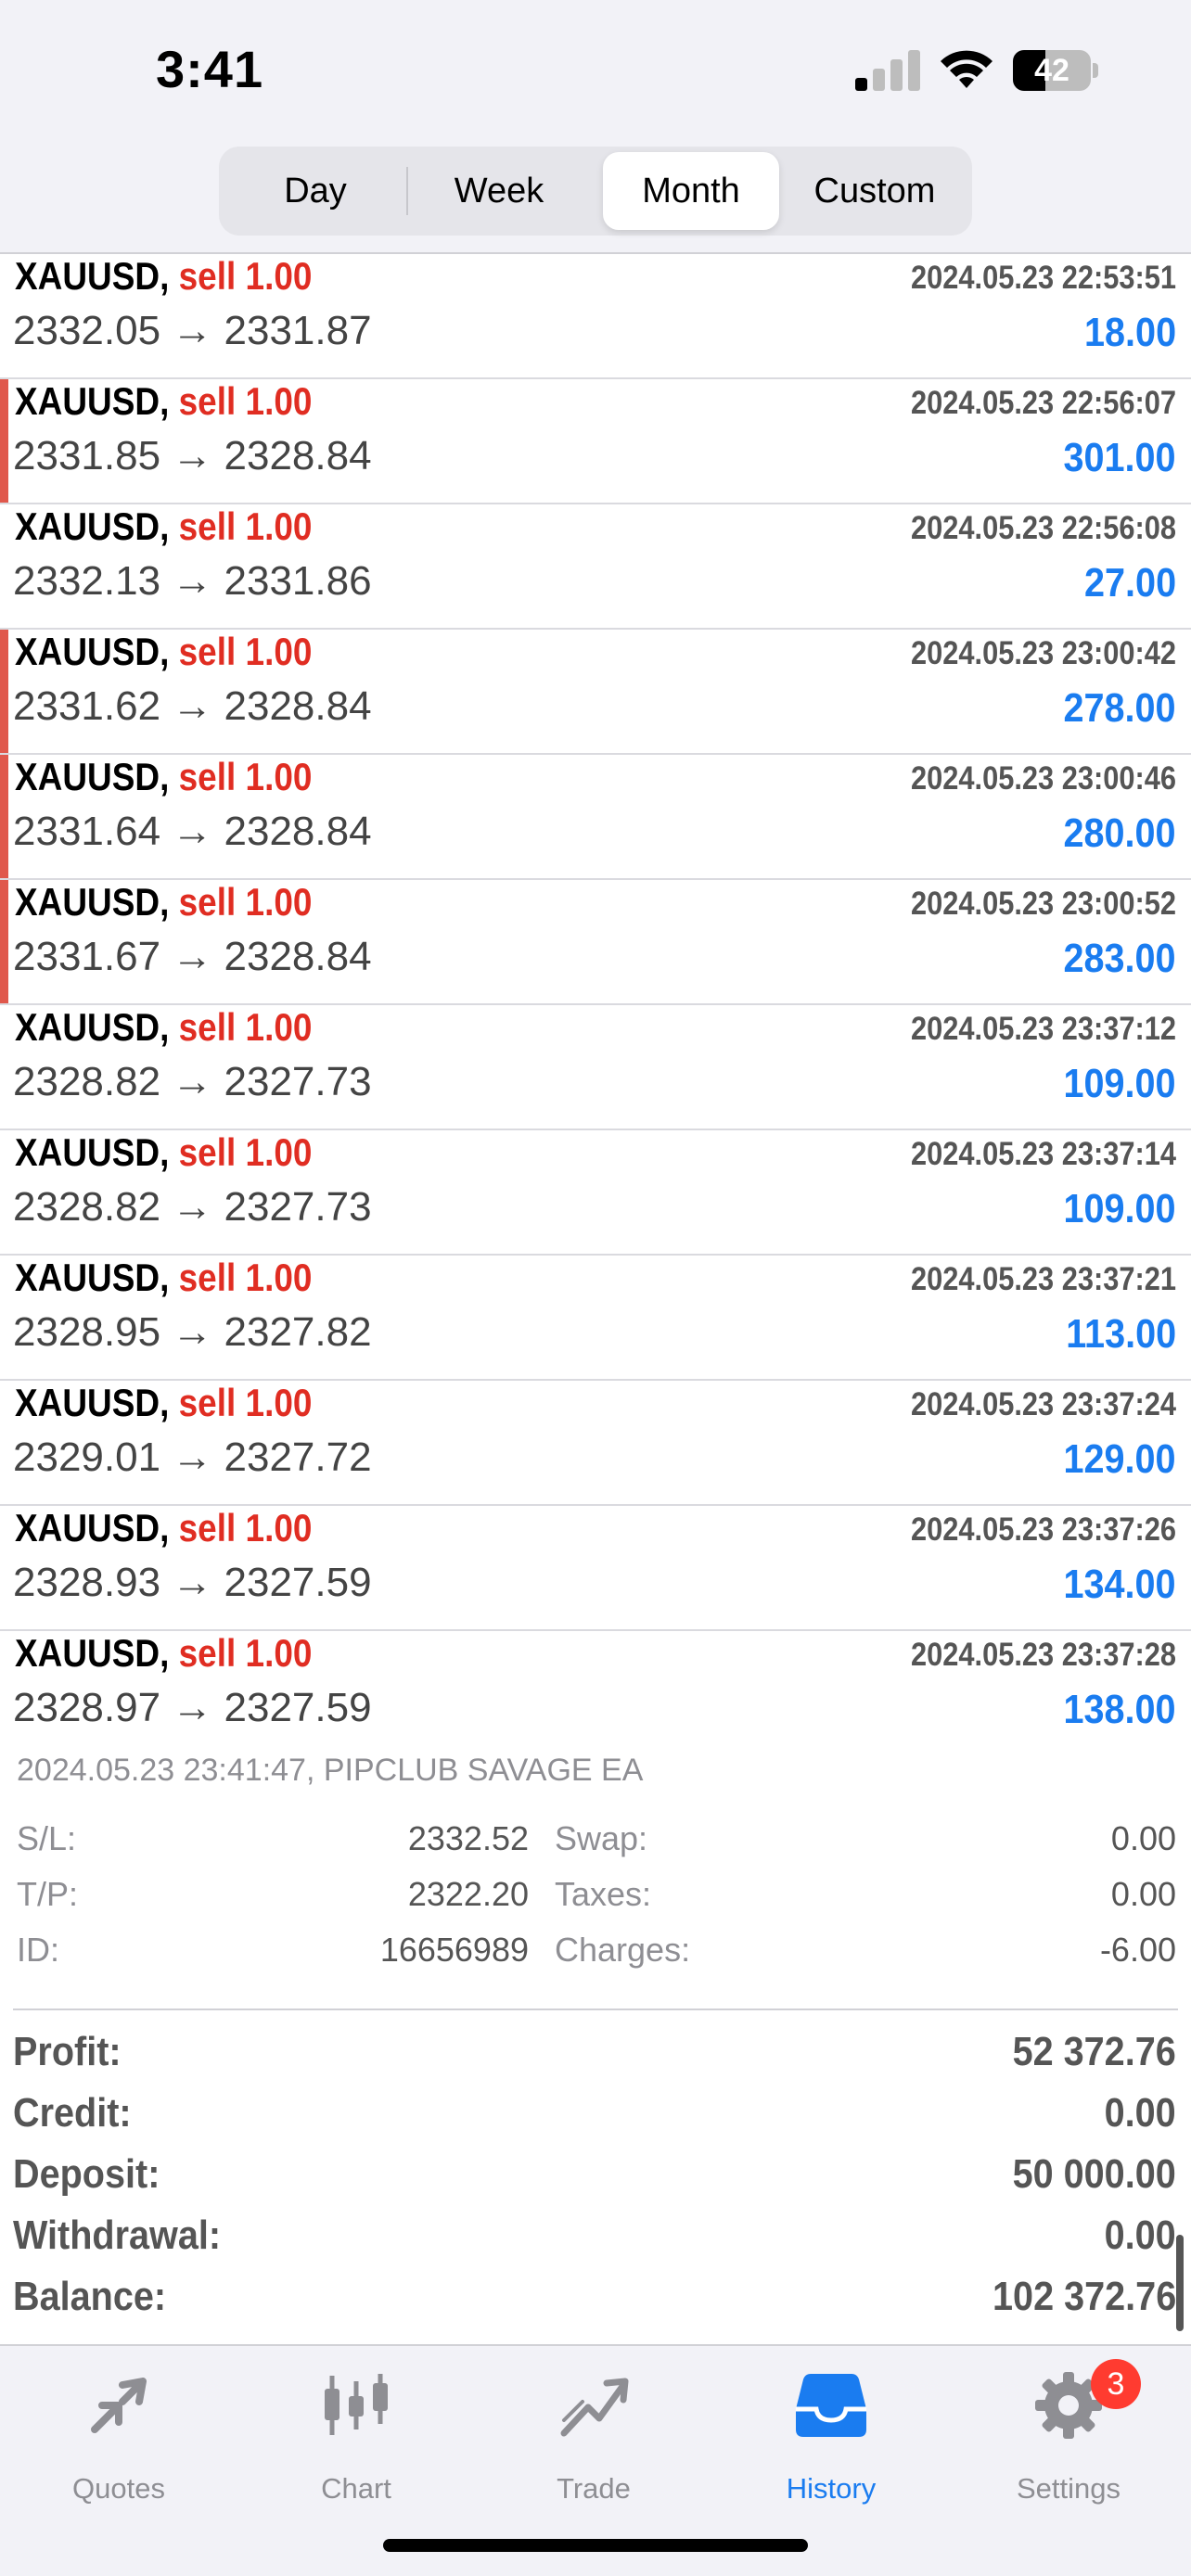  I want to click on taxes-label: Taxes:, so click(603, 1894).